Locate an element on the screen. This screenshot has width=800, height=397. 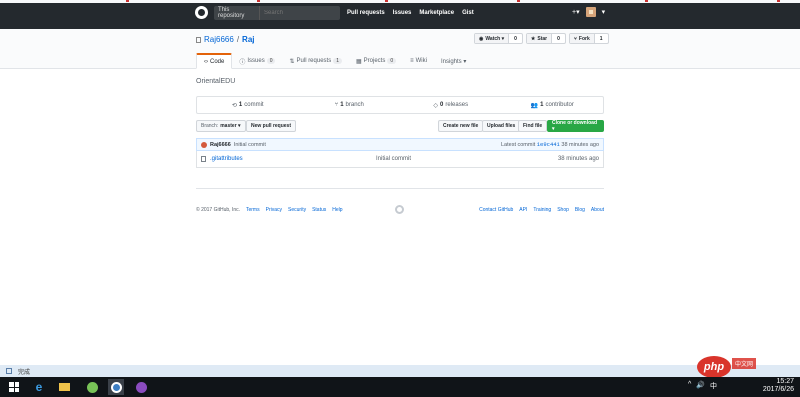
tab-pull-requests-label: Pull requests is located at coordinates (314, 61).